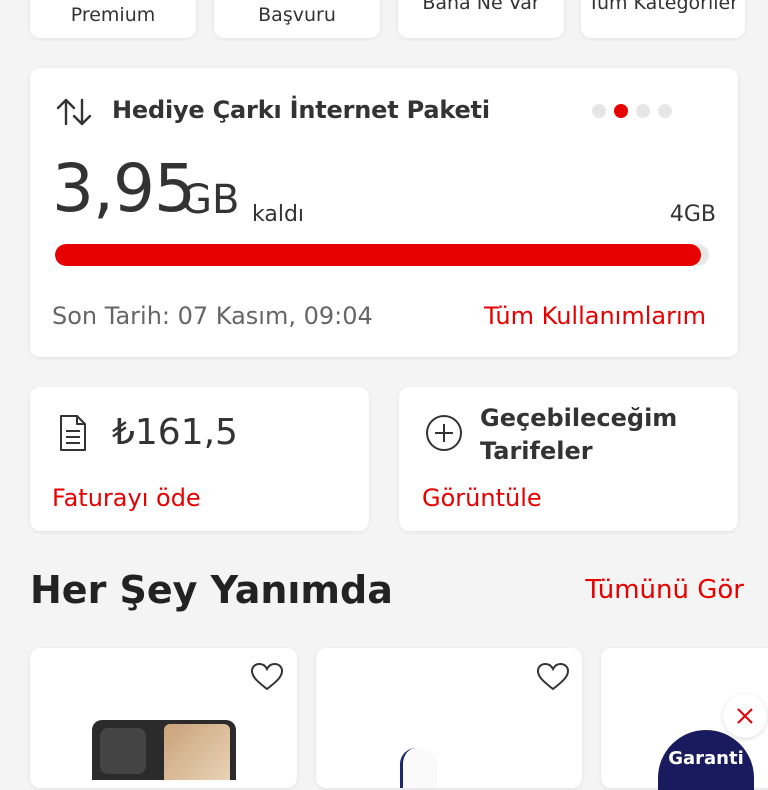  I want to click on tile-label: Bana Ne Var, so click(481, 7).